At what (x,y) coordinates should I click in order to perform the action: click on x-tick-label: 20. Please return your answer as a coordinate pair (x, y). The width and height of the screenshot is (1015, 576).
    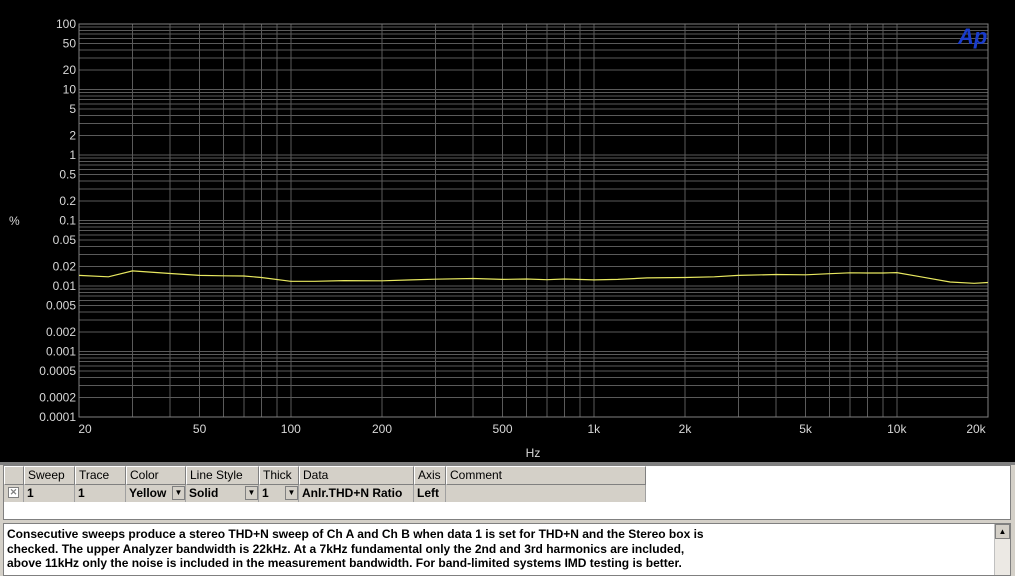
    Looking at the image, I should click on (85, 429).